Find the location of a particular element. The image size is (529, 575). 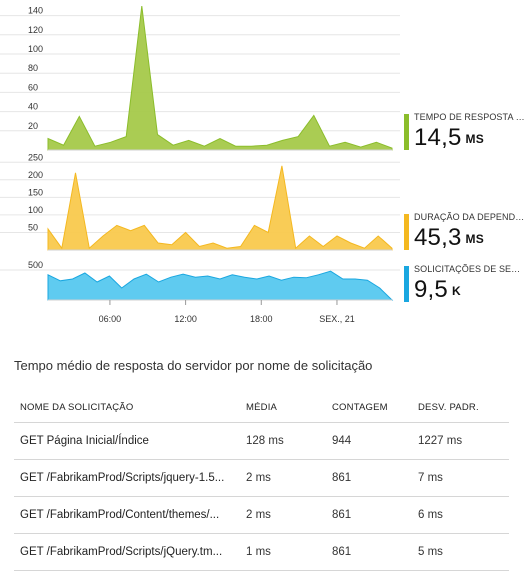

y-tick-label: 50 is located at coordinates (33, 227).